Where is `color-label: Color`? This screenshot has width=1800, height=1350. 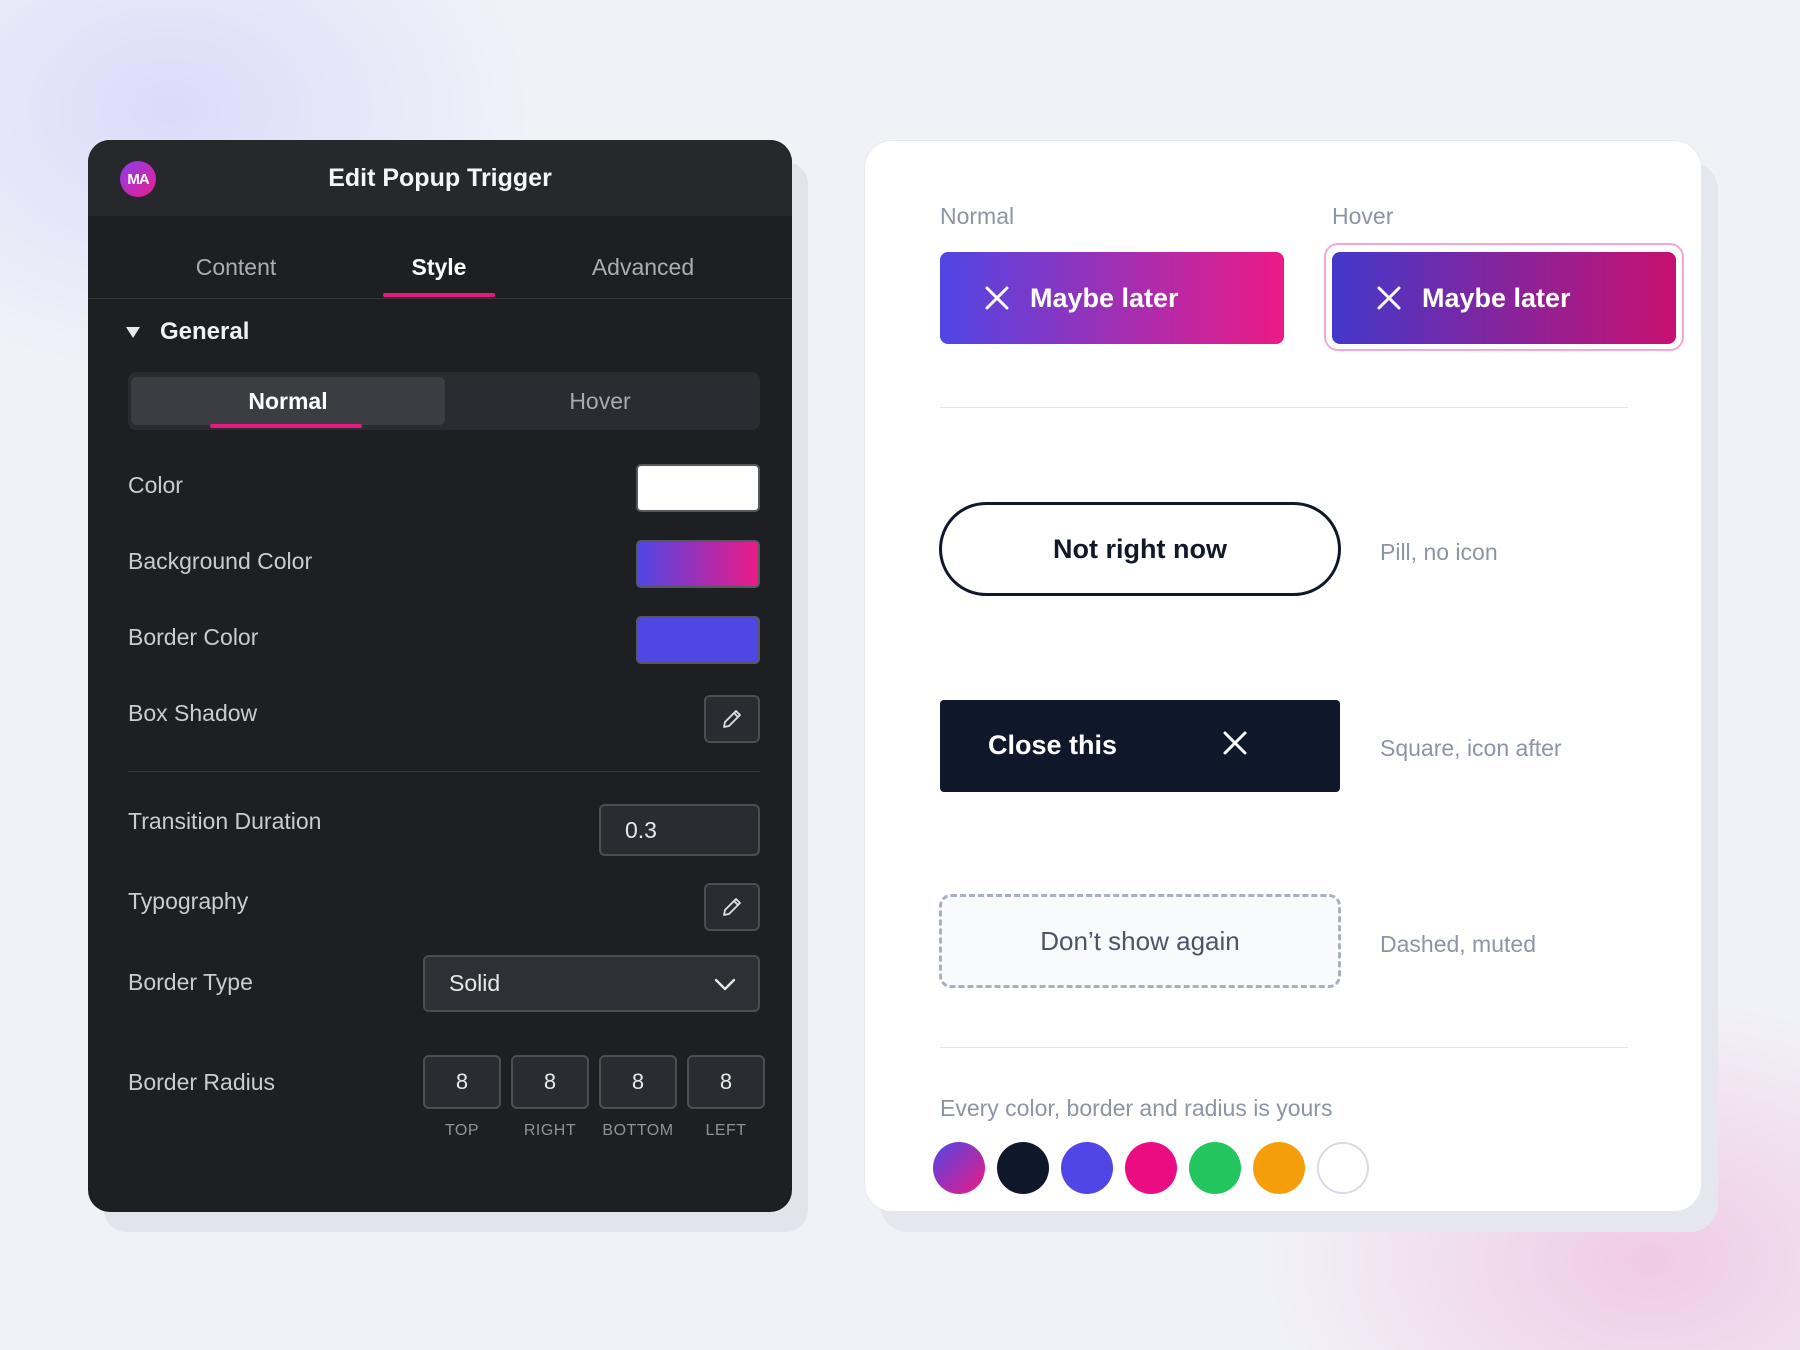
color-label: Color is located at coordinates (155, 485).